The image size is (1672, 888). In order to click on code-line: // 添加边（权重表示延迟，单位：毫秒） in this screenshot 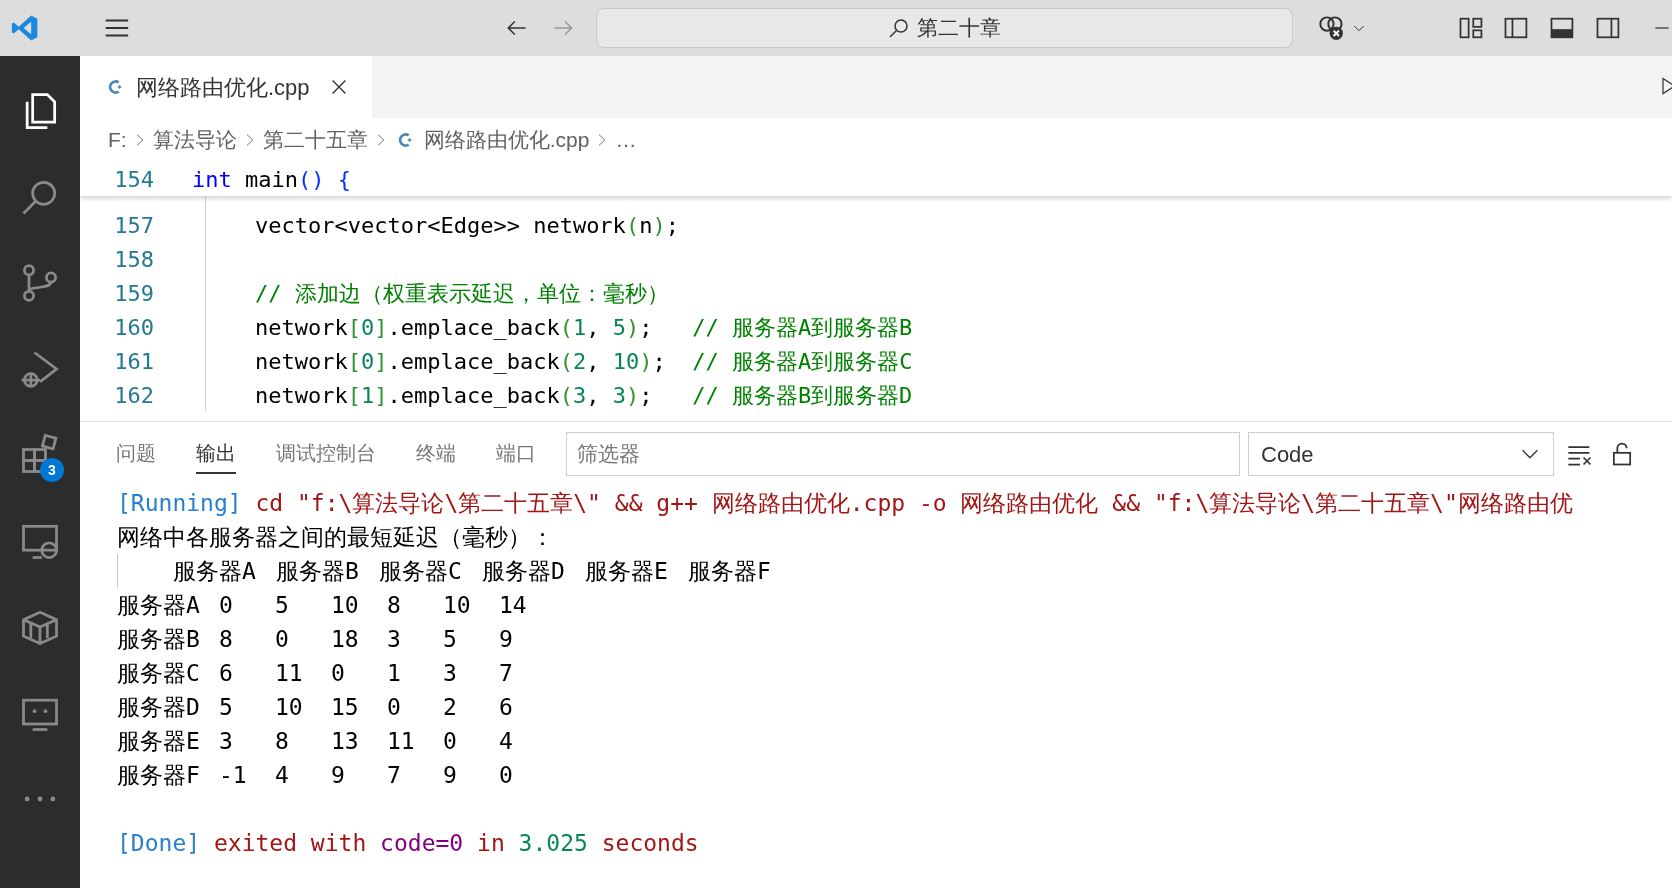, I will do `click(462, 293)`.